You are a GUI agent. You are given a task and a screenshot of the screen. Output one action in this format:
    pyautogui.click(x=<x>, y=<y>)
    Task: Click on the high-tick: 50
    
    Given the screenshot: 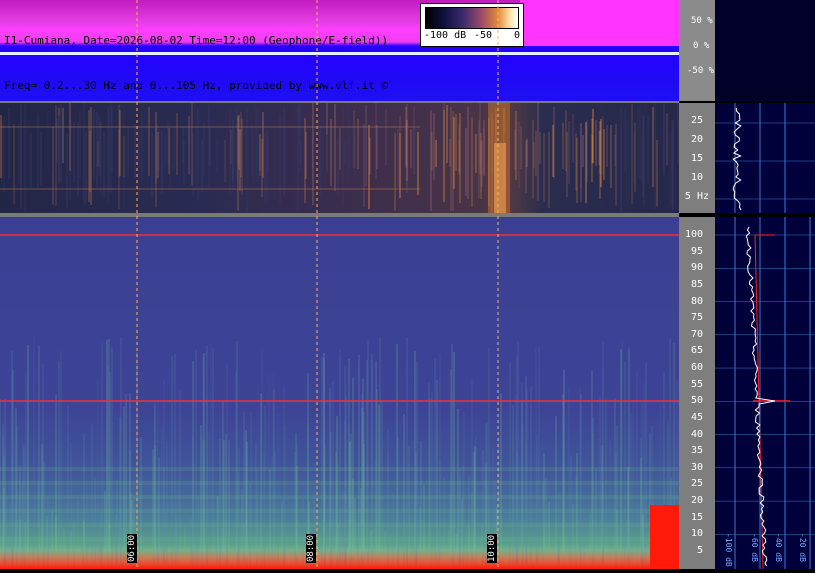 What is the action you would take?
    pyautogui.click(x=696, y=401)
    